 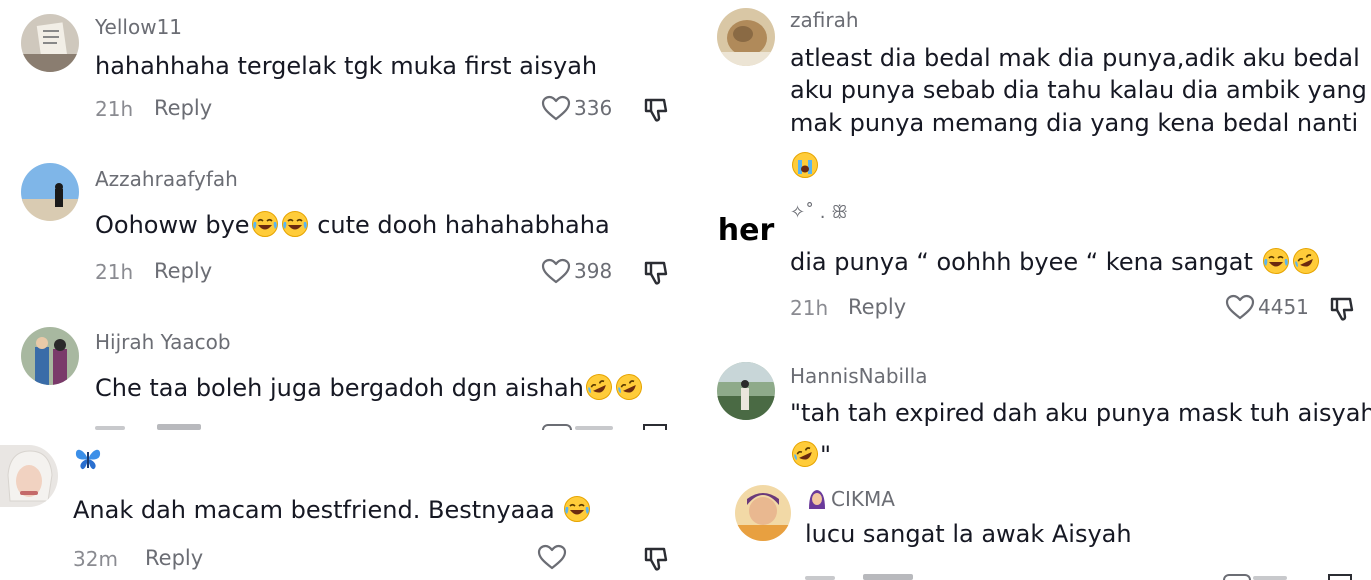 What do you see at coordinates (95, 559) in the screenshot?
I see `comment-timestamp: 32m` at bounding box center [95, 559].